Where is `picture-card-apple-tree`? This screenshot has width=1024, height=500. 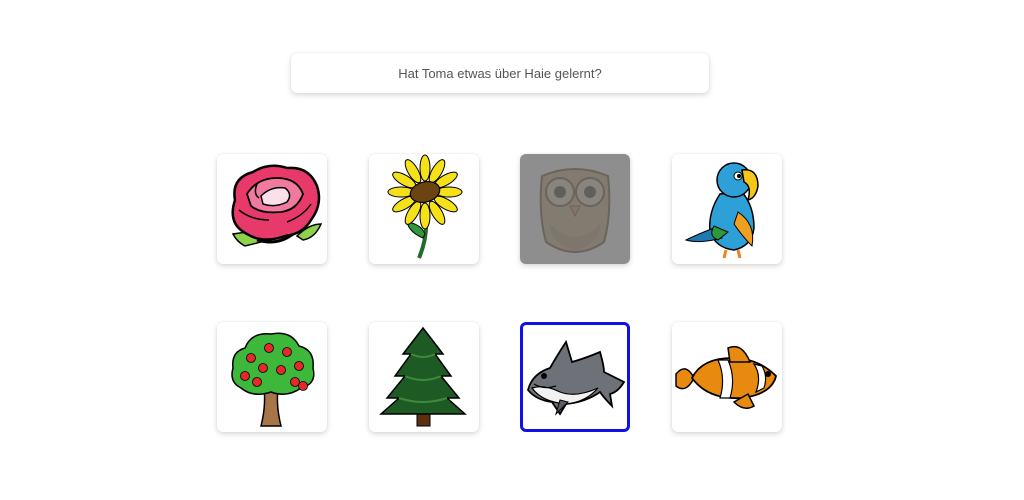 picture-card-apple-tree is located at coordinates (272, 377).